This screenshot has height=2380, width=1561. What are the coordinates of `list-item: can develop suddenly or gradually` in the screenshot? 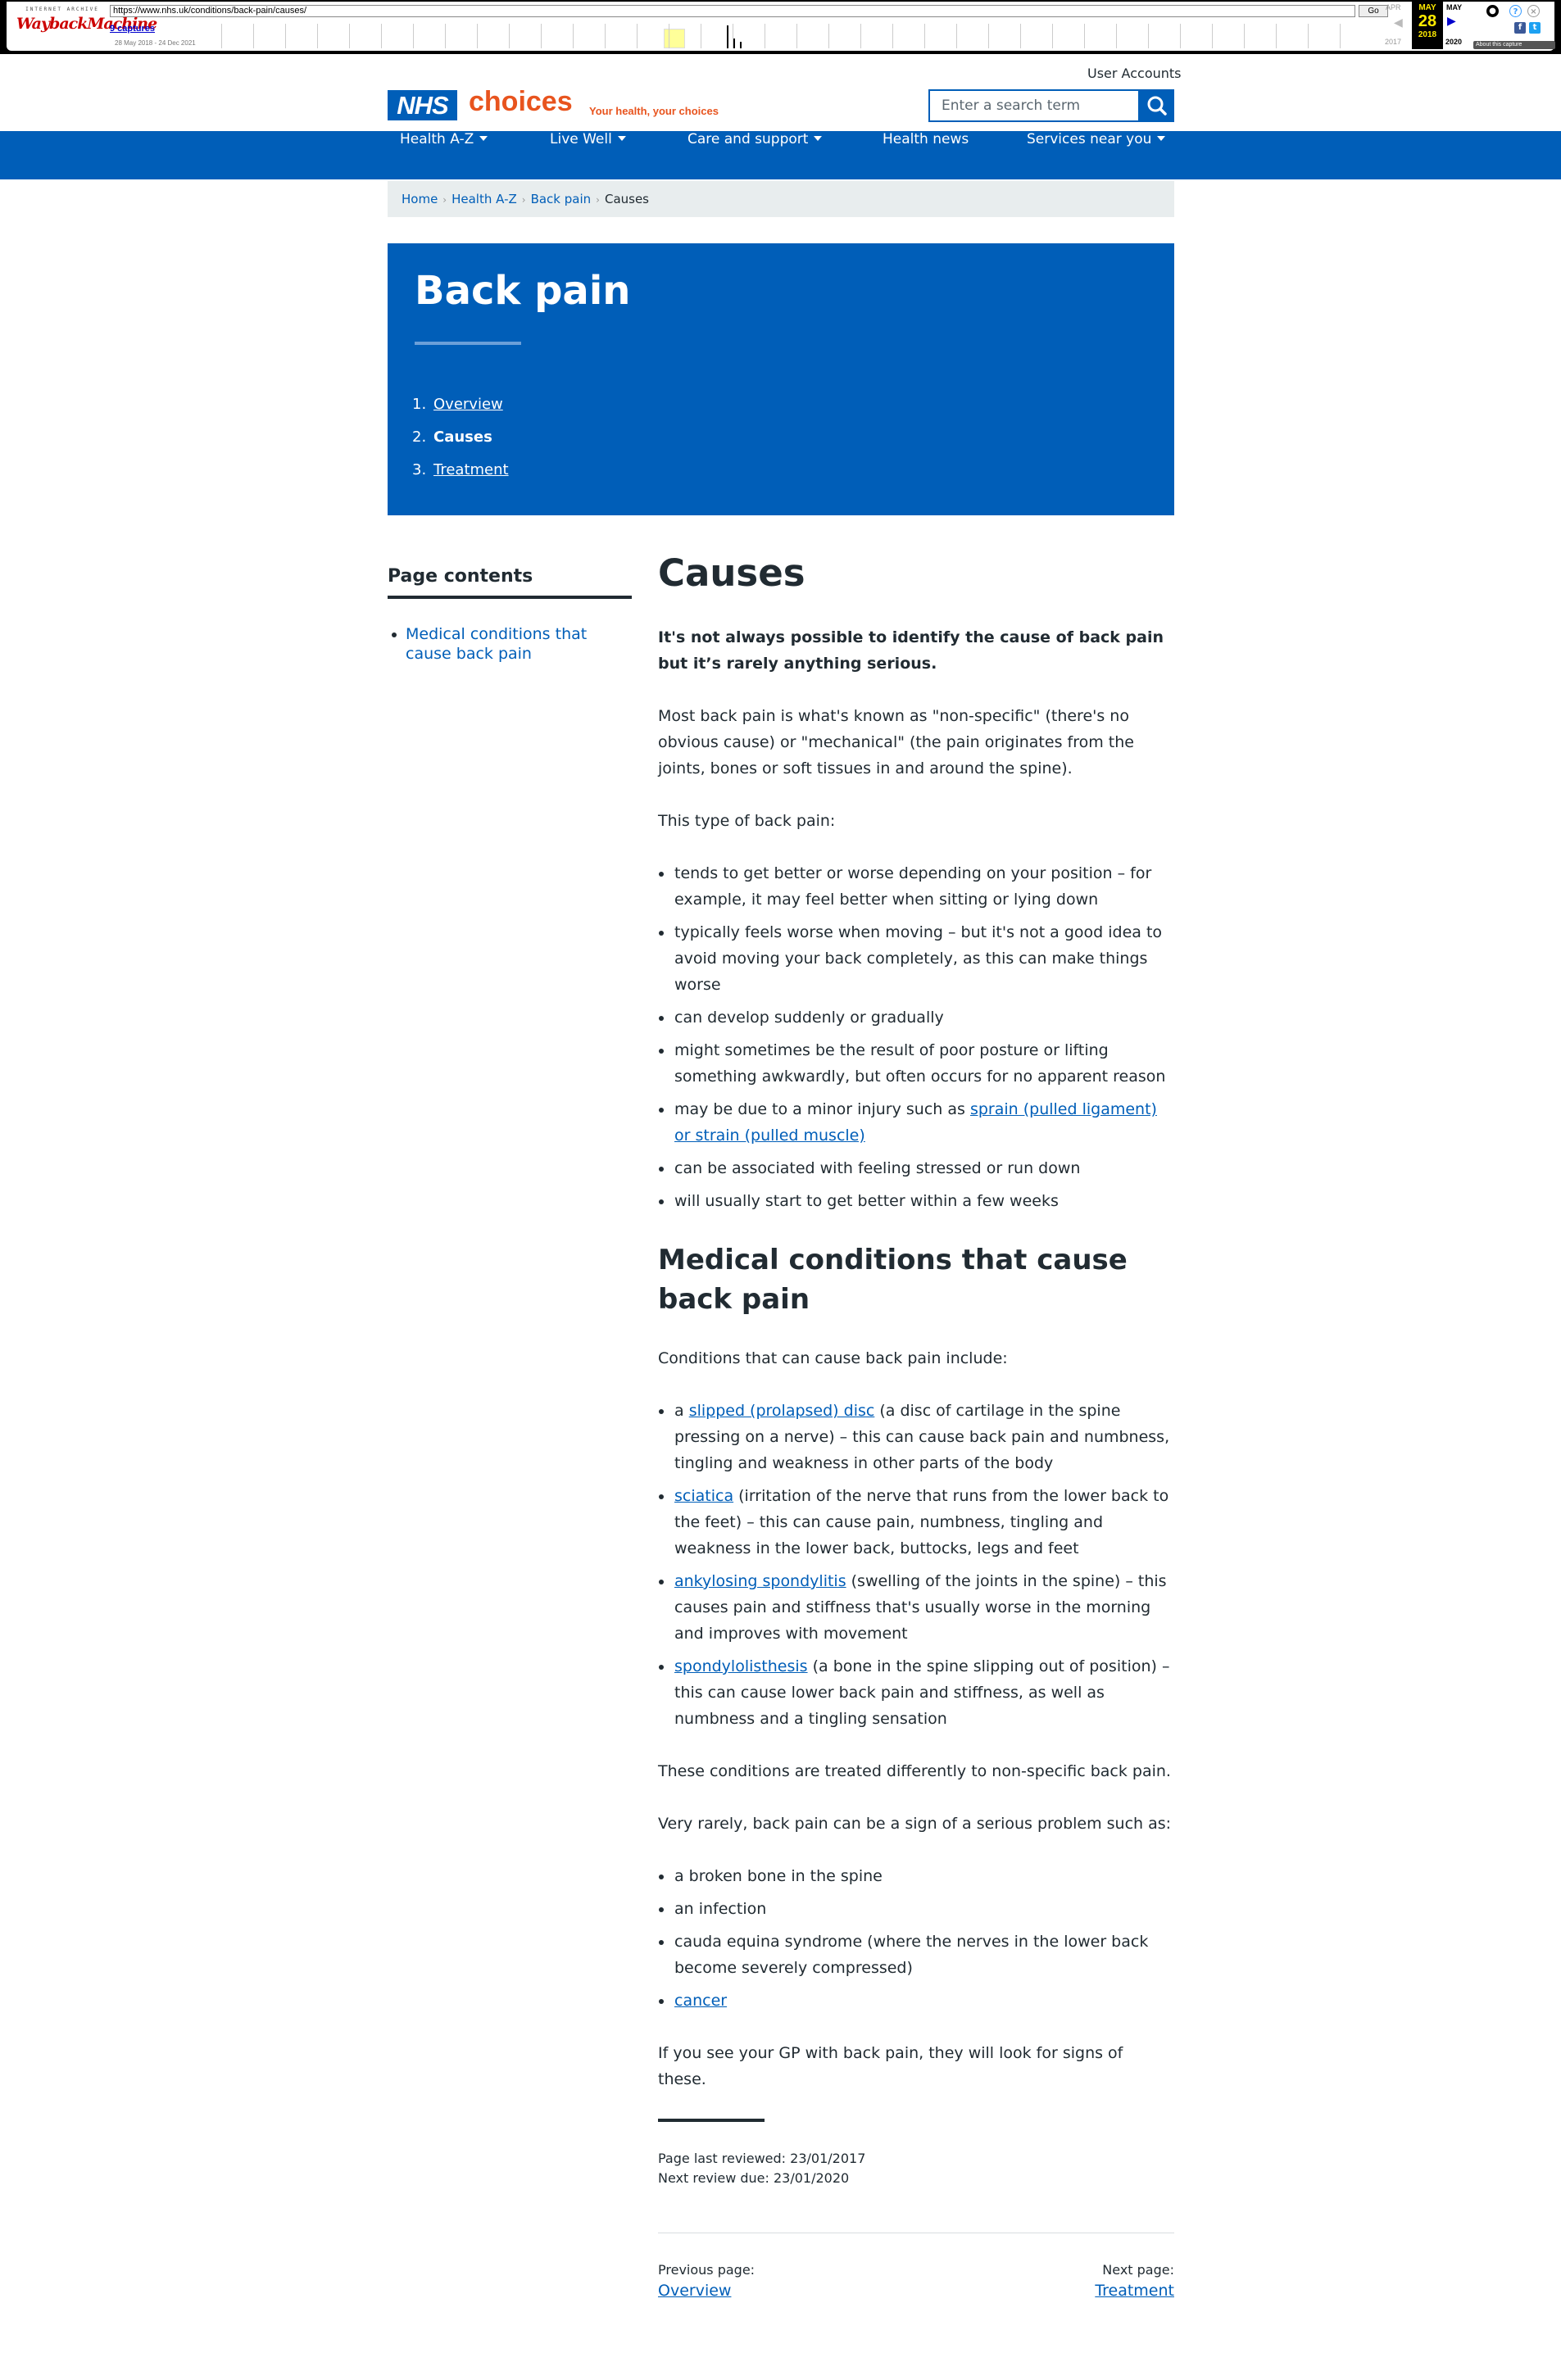 It's located at (916, 1018).